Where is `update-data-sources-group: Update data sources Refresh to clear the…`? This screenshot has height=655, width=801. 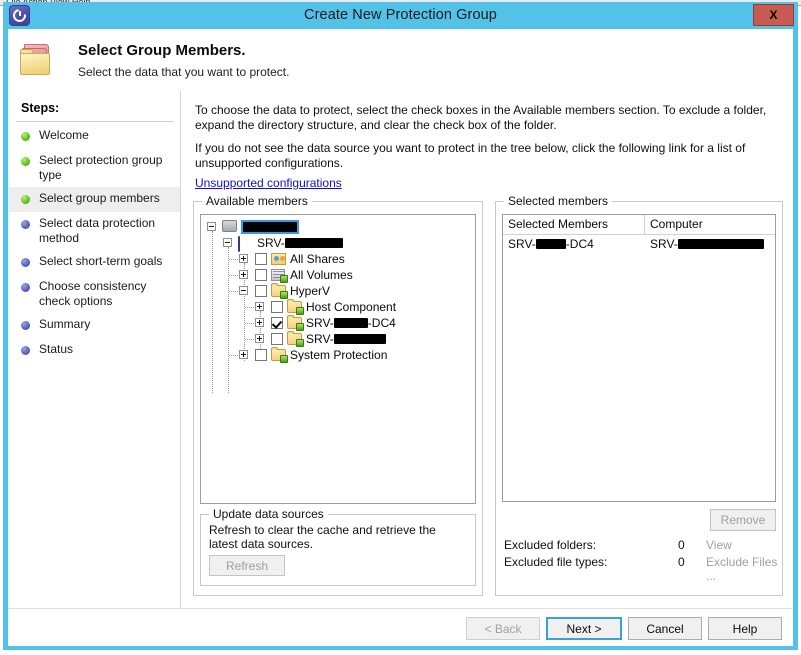 update-data-sources-group: Update data sources Refresh to clear the… is located at coordinates (338, 546).